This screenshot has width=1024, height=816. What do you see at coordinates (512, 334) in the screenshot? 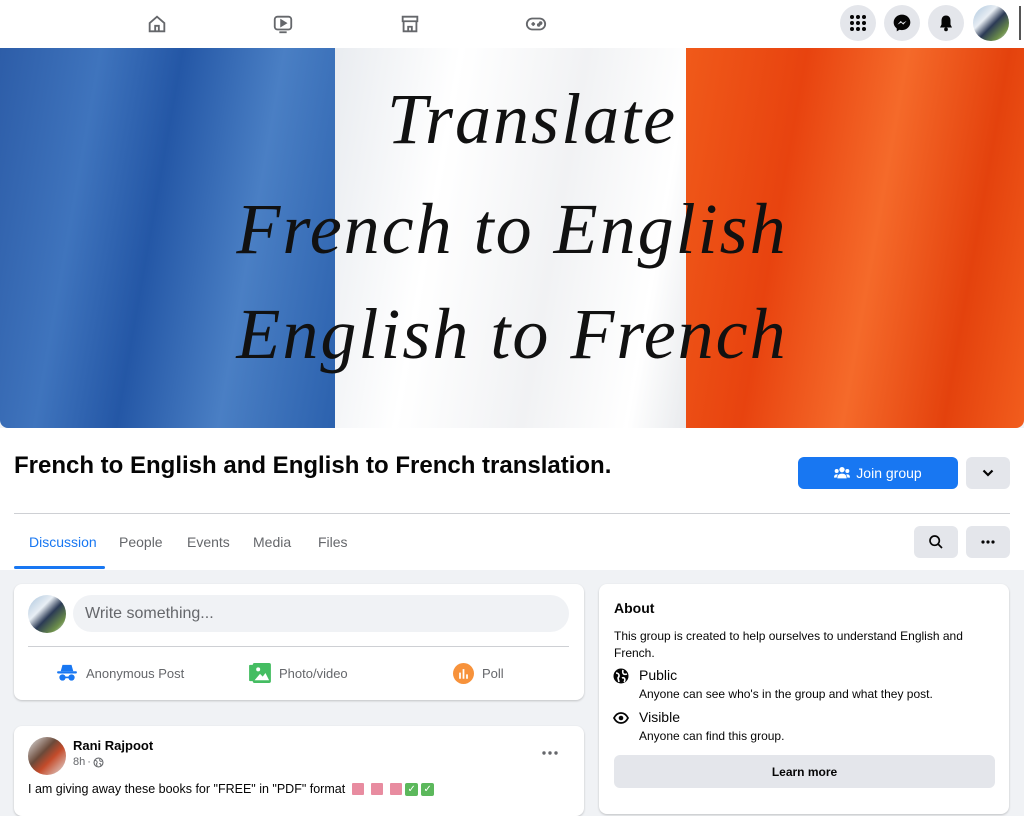
I see `cover-text-line-3: English to French` at bounding box center [512, 334].